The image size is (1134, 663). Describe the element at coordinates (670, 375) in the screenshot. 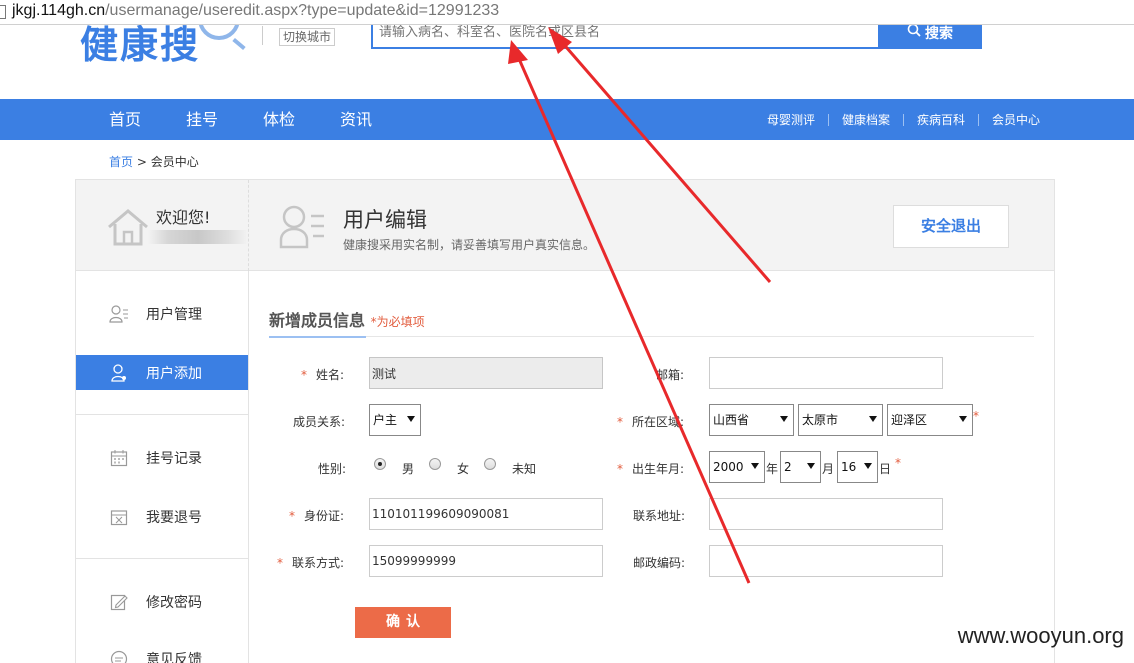

I see `email-label: 邮箱:` at that location.